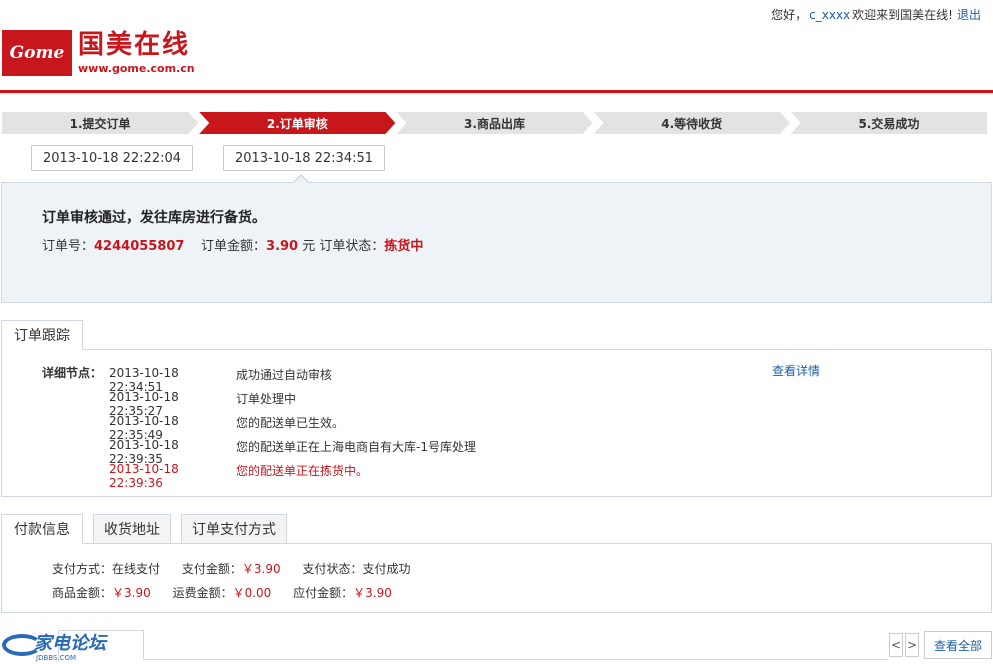 The height and width of the screenshot is (664, 993). What do you see at coordinates (37, 53) in the screenshot?
I see `gome-logo-mark: Gome` at bounding box center [37, 53].